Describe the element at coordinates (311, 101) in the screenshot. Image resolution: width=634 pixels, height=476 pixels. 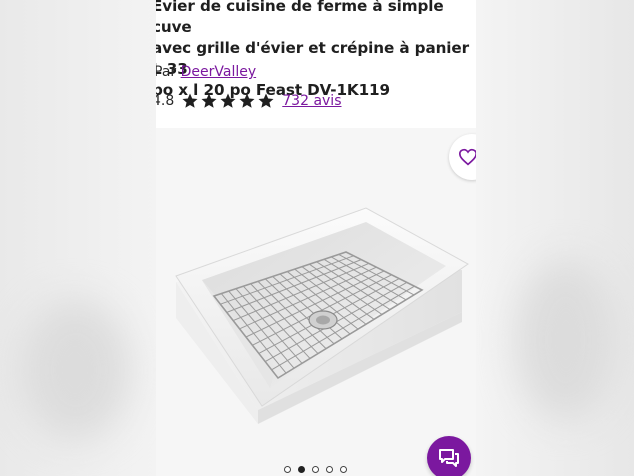
I see `reviews-link: 732 avis` at that location.